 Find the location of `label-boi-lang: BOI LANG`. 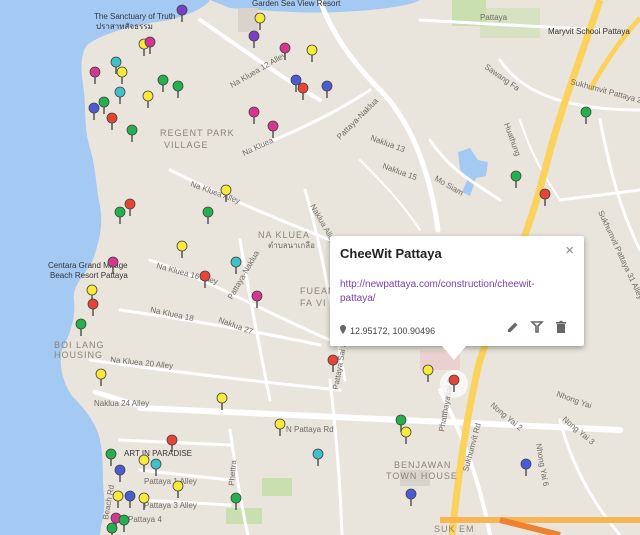

label-boi-lang: BOI LANG is located at coordinates (79, 345).